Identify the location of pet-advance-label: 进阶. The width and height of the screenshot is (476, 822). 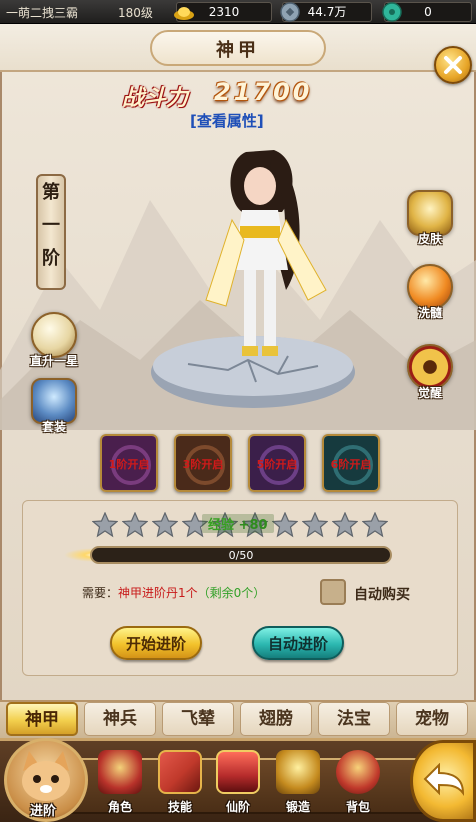
(43, 811).